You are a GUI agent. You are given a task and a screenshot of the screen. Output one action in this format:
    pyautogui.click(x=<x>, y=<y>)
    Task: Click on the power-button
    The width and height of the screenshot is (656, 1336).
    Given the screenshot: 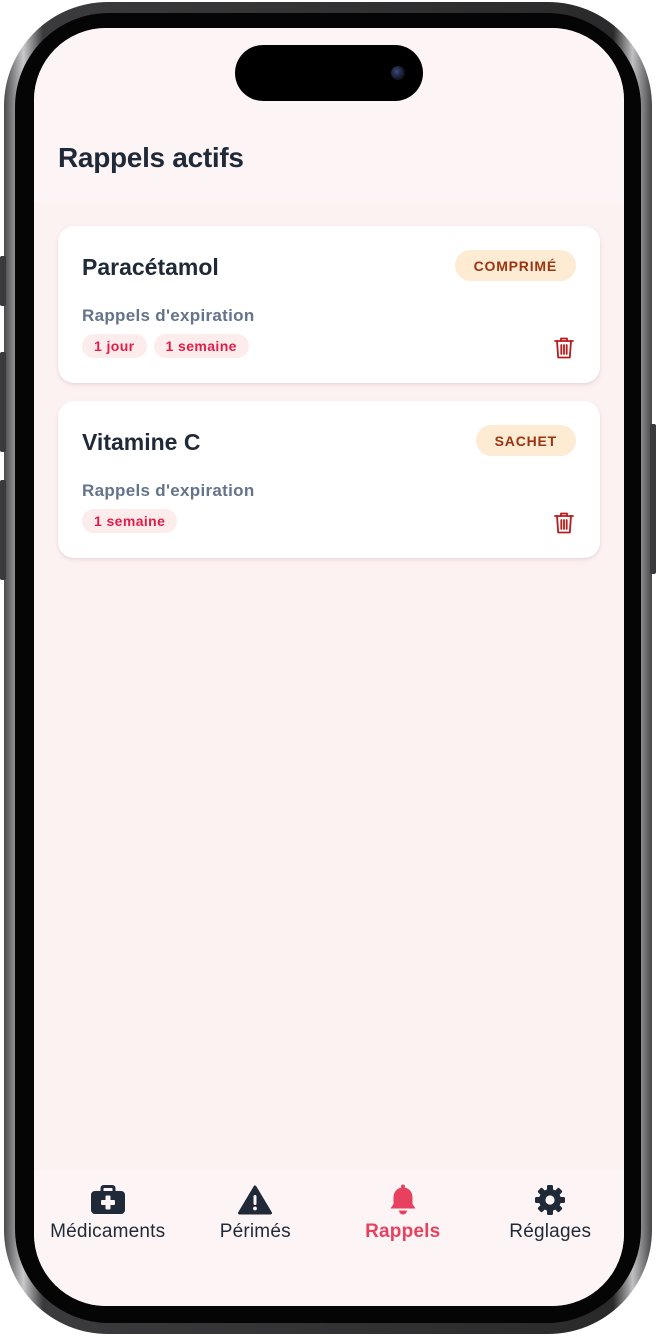 What is the action you would take?
    pyautogui.click(x=653, y=499)
    